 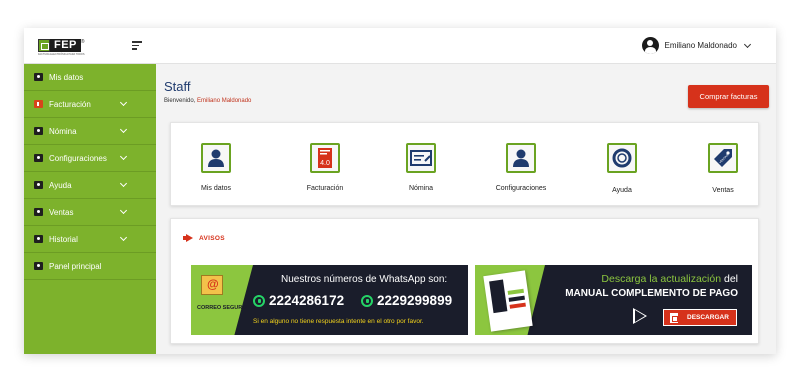 I want to click on sidebar-item-label: Ayuda, so click(x=60, y=185).